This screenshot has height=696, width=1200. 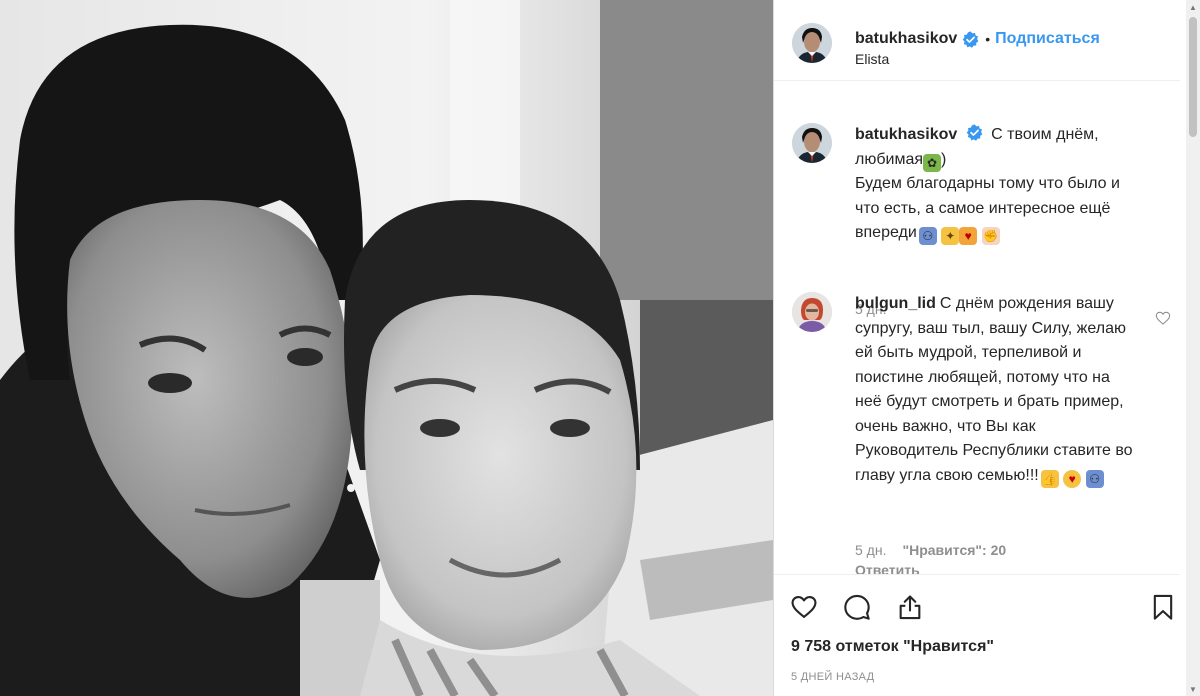 I want to click on header-title-row: batukhasikov • Подписаться, so click(x=977, y=39).